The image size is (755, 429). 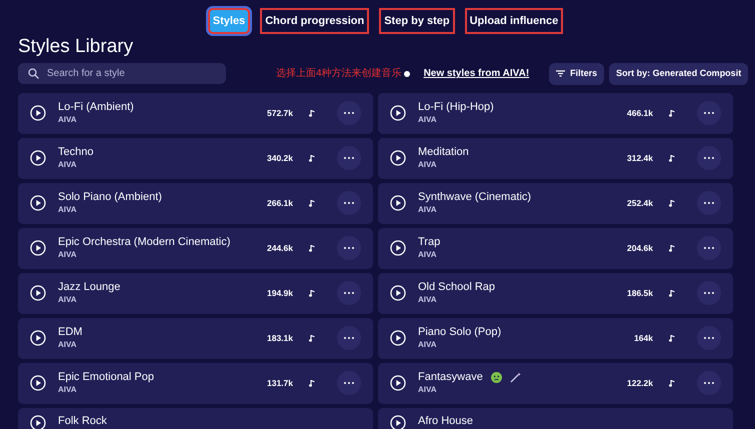 I want to click on filter-icon, so click(x=561, y=74).